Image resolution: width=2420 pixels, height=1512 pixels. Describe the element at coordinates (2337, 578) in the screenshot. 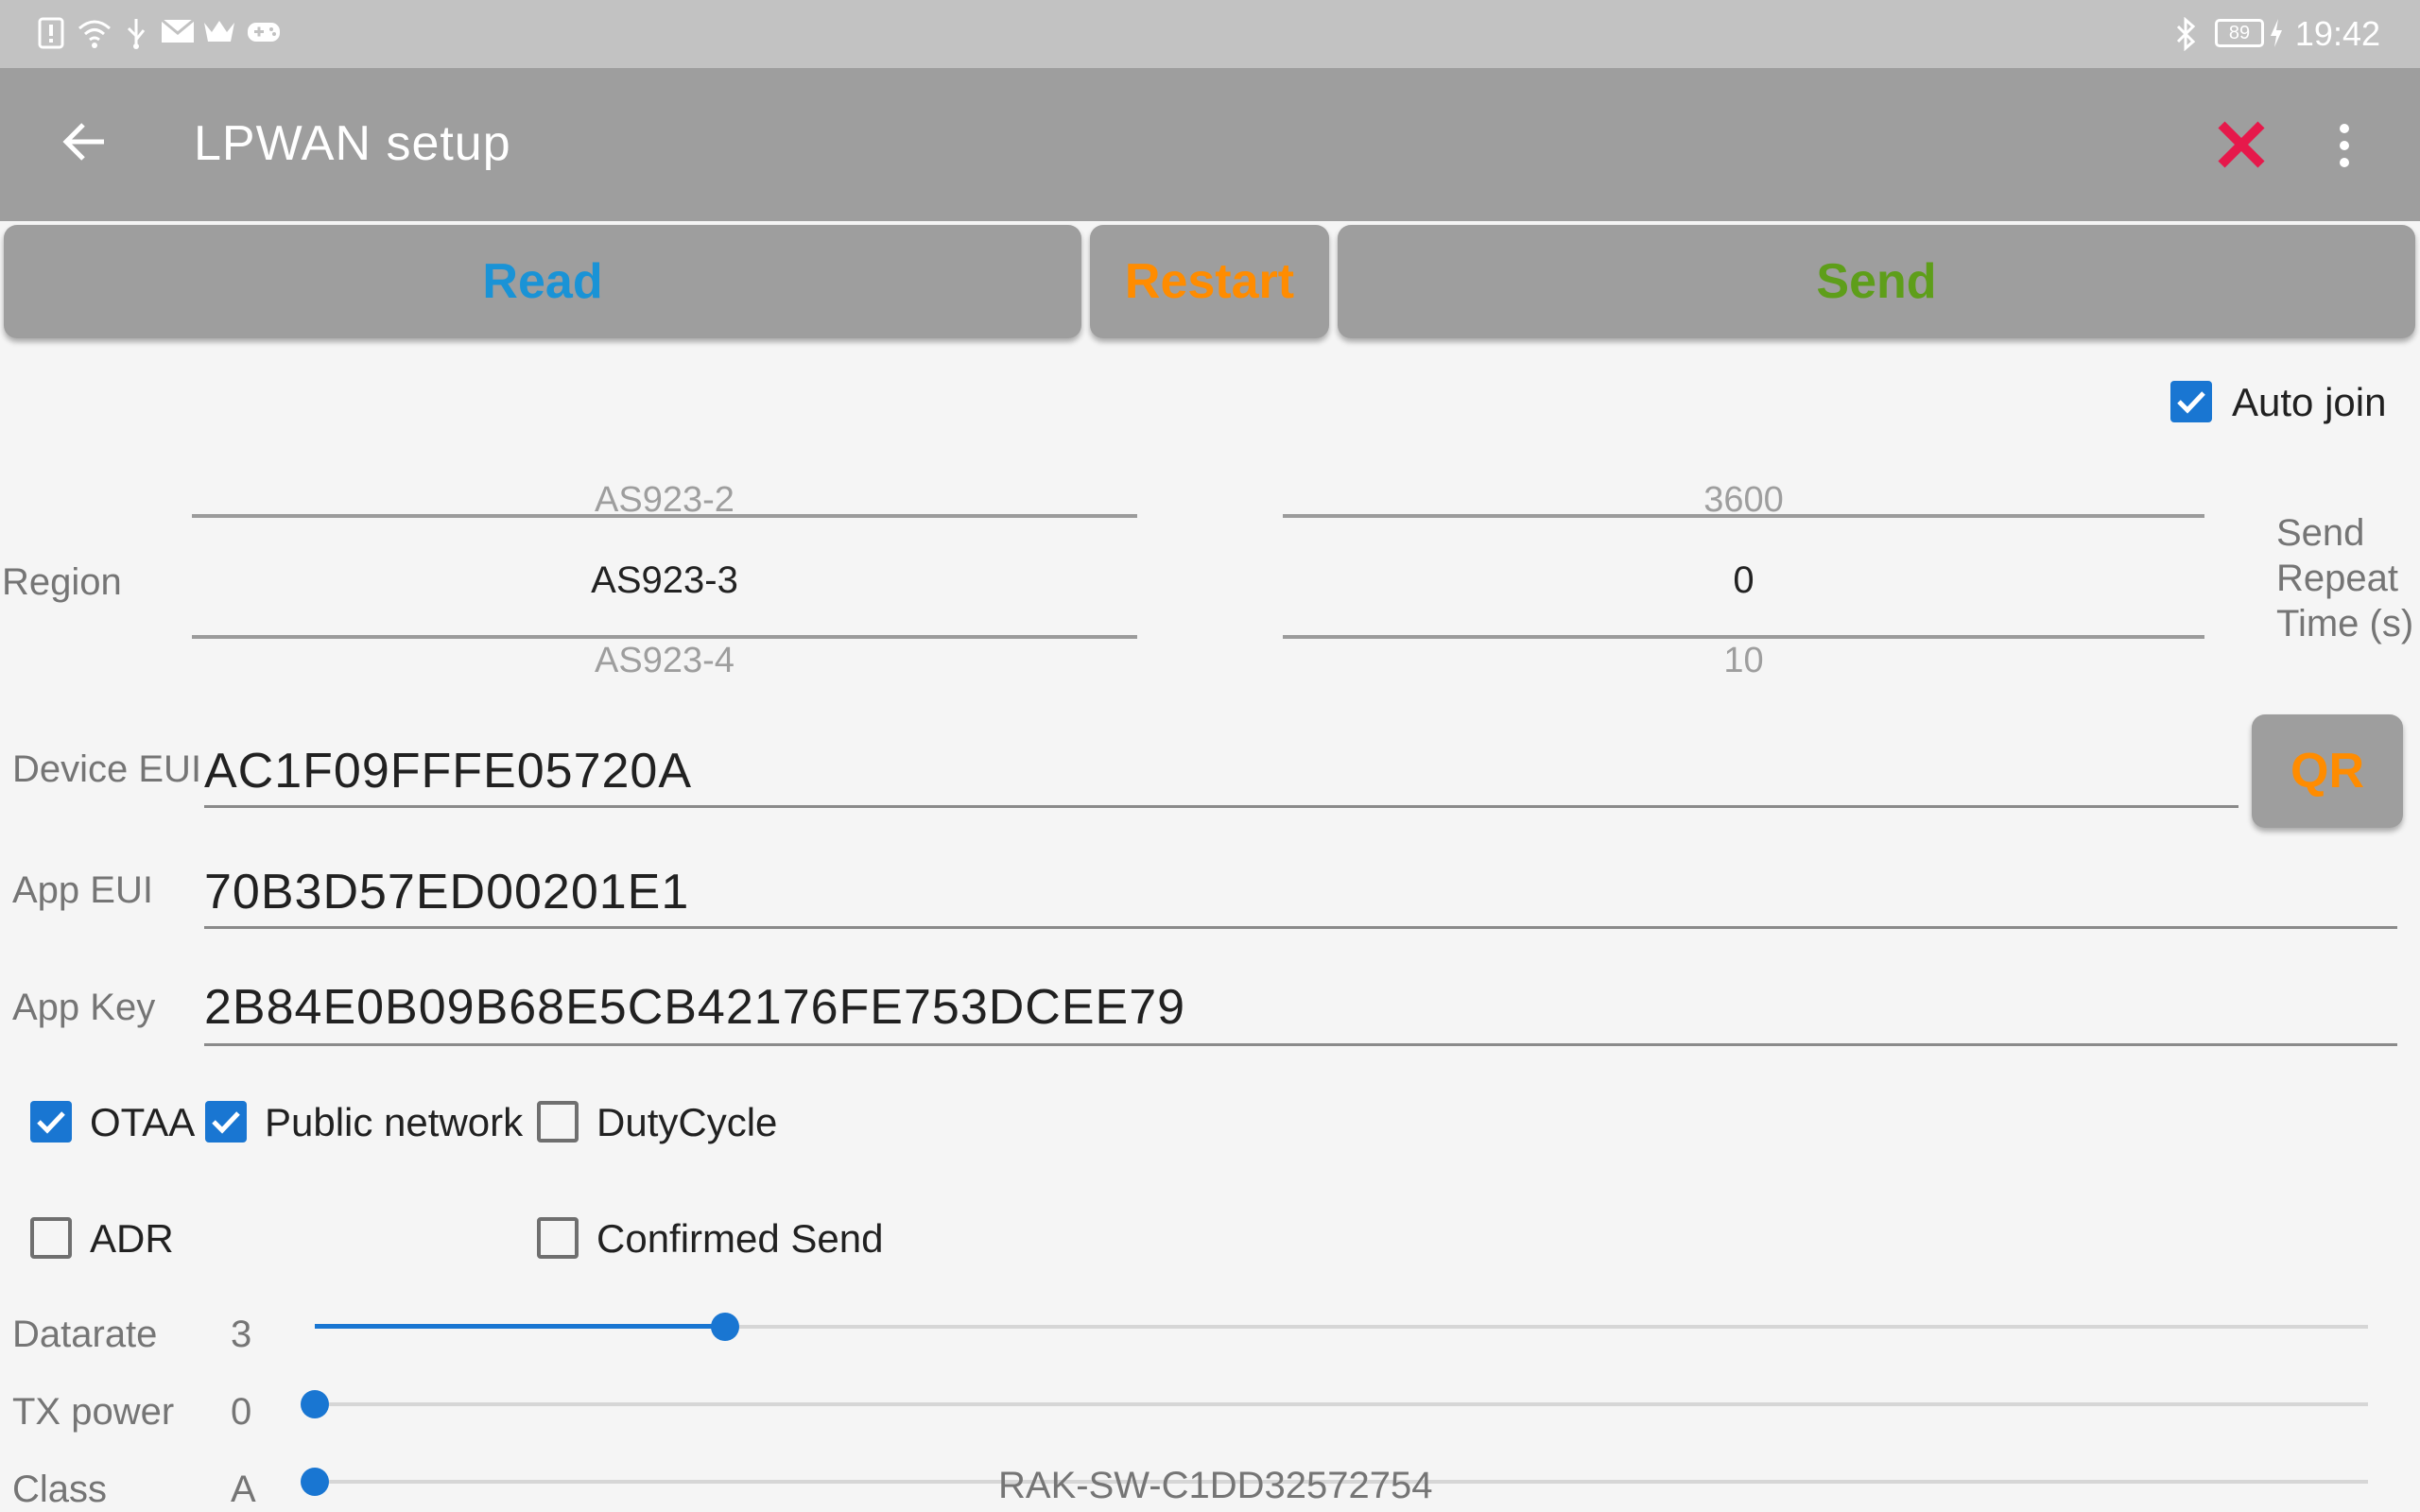

I see `send-repeat-label-line: Repeat` at that location.